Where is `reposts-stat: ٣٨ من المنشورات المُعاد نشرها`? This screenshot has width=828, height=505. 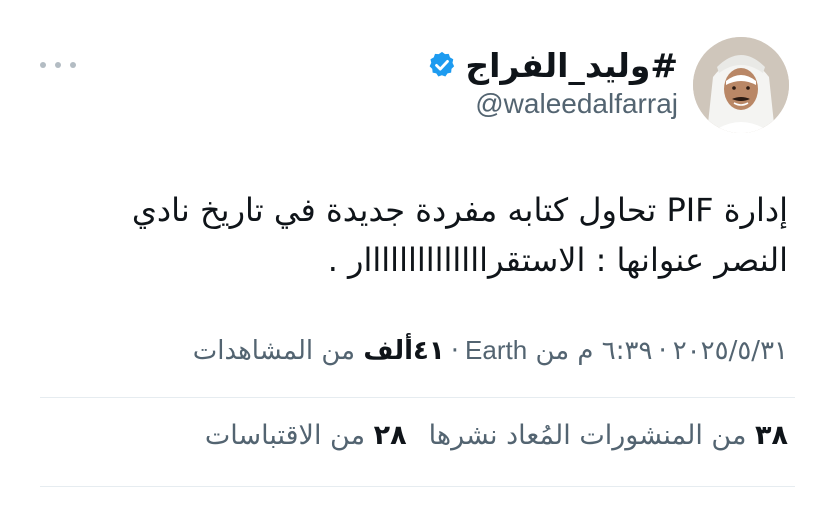
reposts-stat: ٣٨ من المنشورات المُعاد نشرها is located at coordinates (608, 435).